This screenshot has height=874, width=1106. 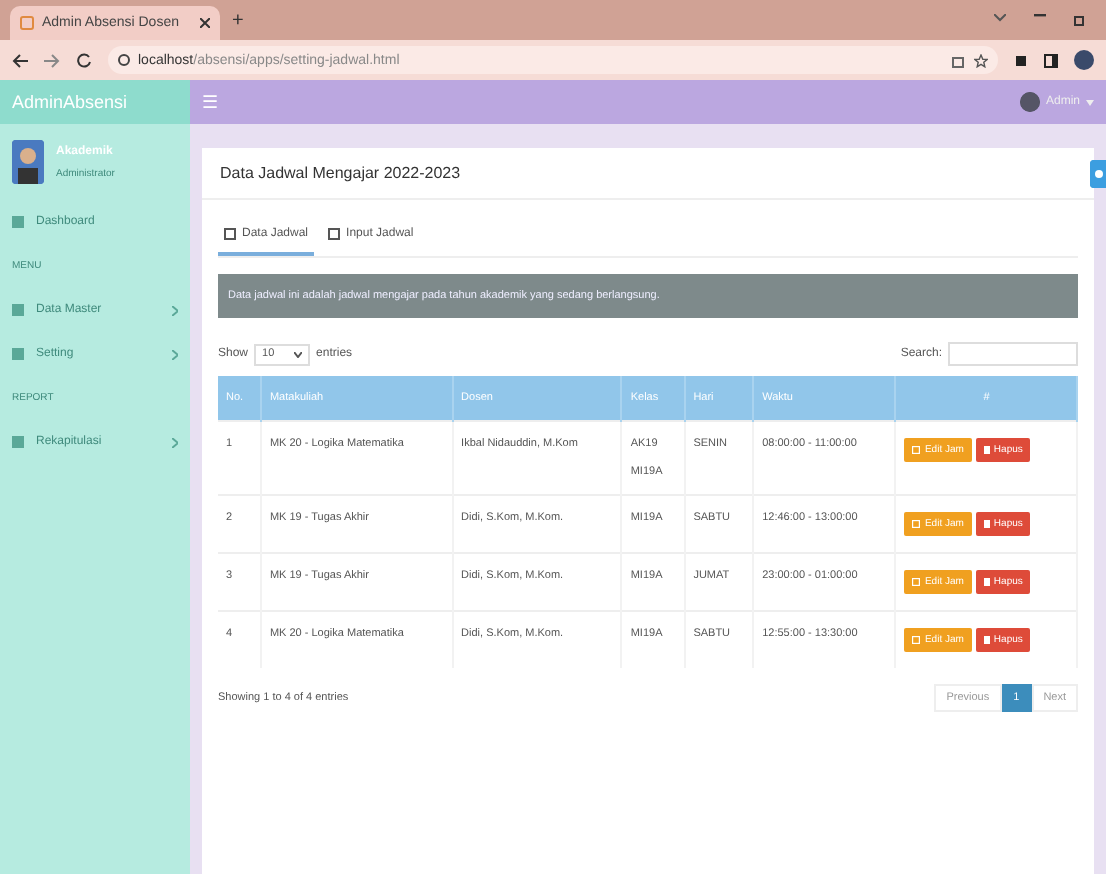 What do you see at coordinates (205, 23) in the screenshot?
I see `close-icon` at bounding box center [205, 23].